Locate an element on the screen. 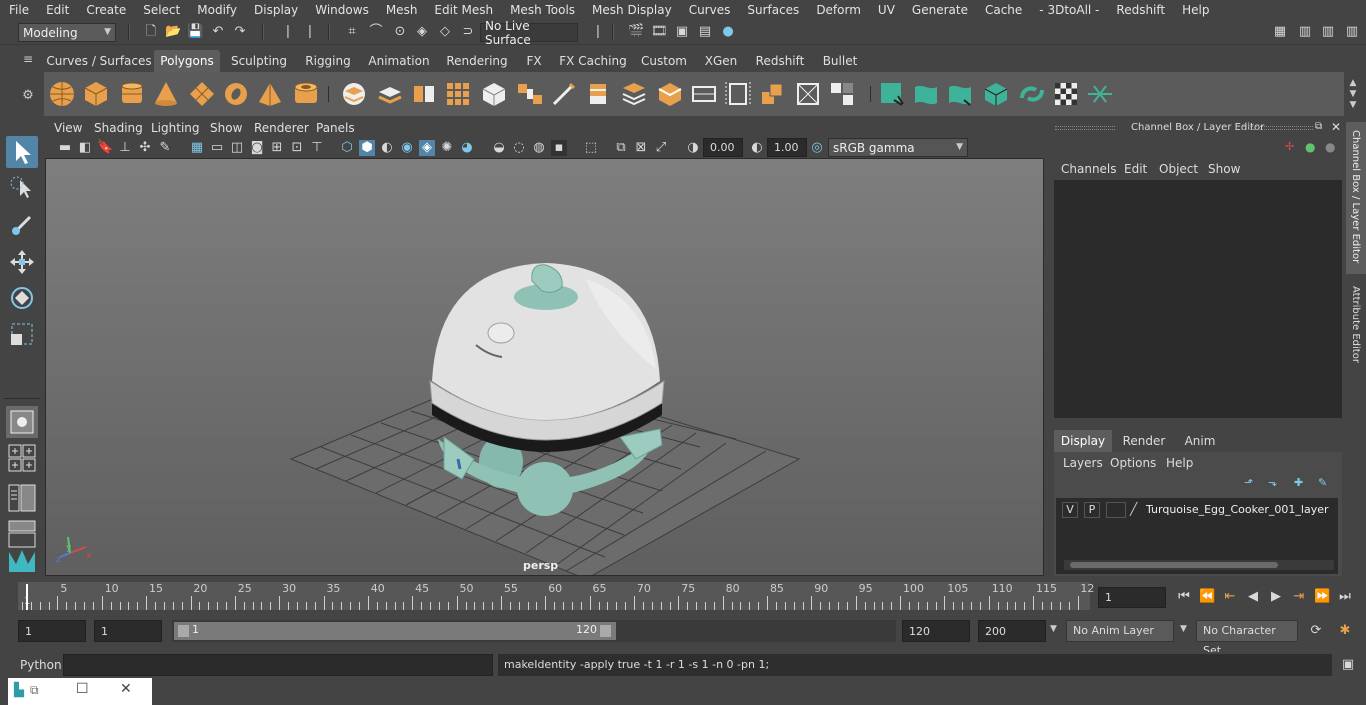 The image size is (1366, 705). tab-sculpting: Sculpting is located at coordinates (259, 61).